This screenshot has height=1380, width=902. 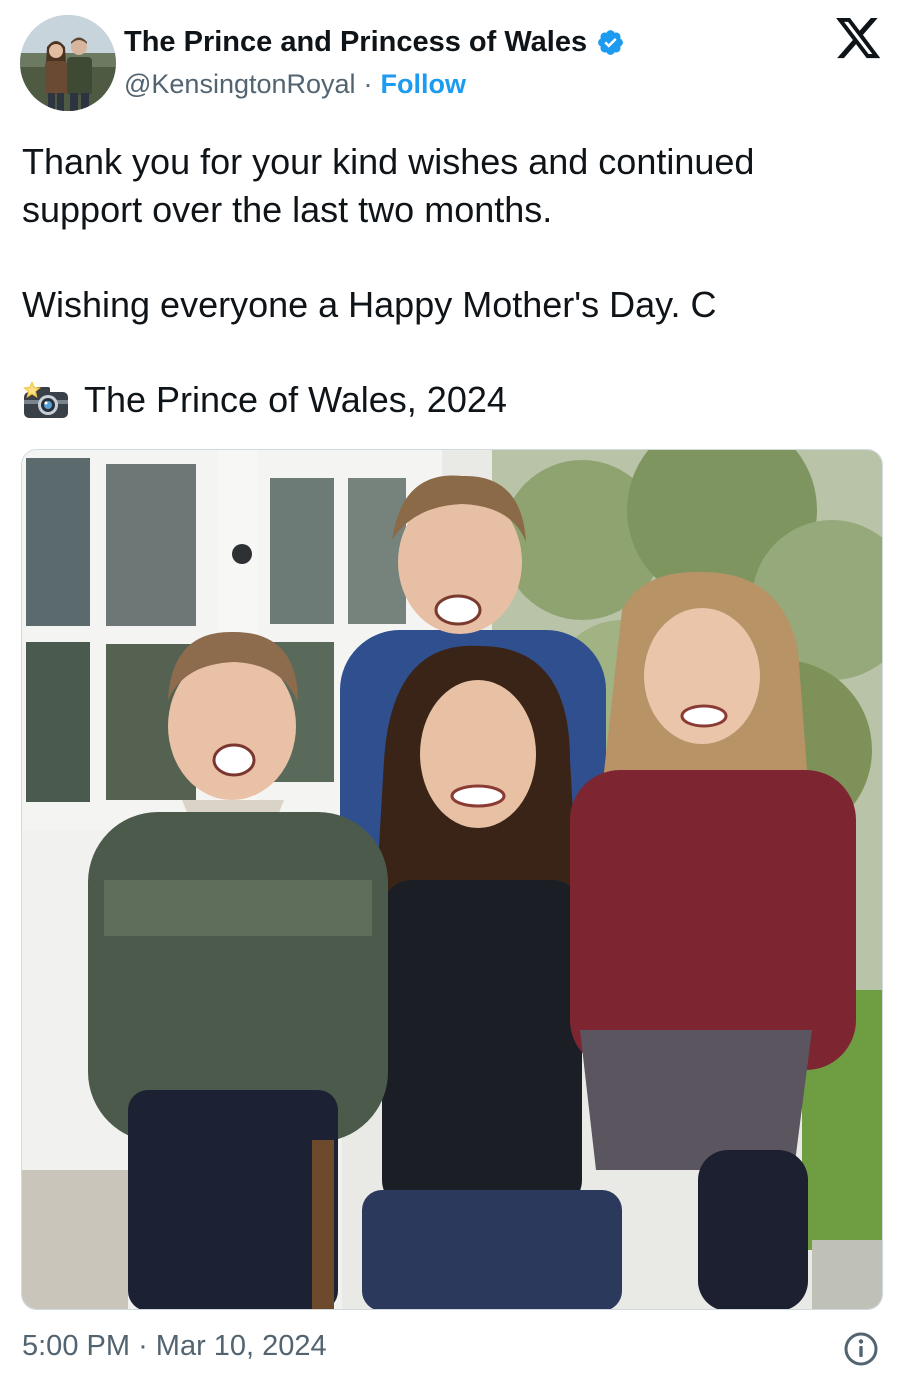 I want to click on handle: @KensingtonRoyal, so click(x=240, y=84).